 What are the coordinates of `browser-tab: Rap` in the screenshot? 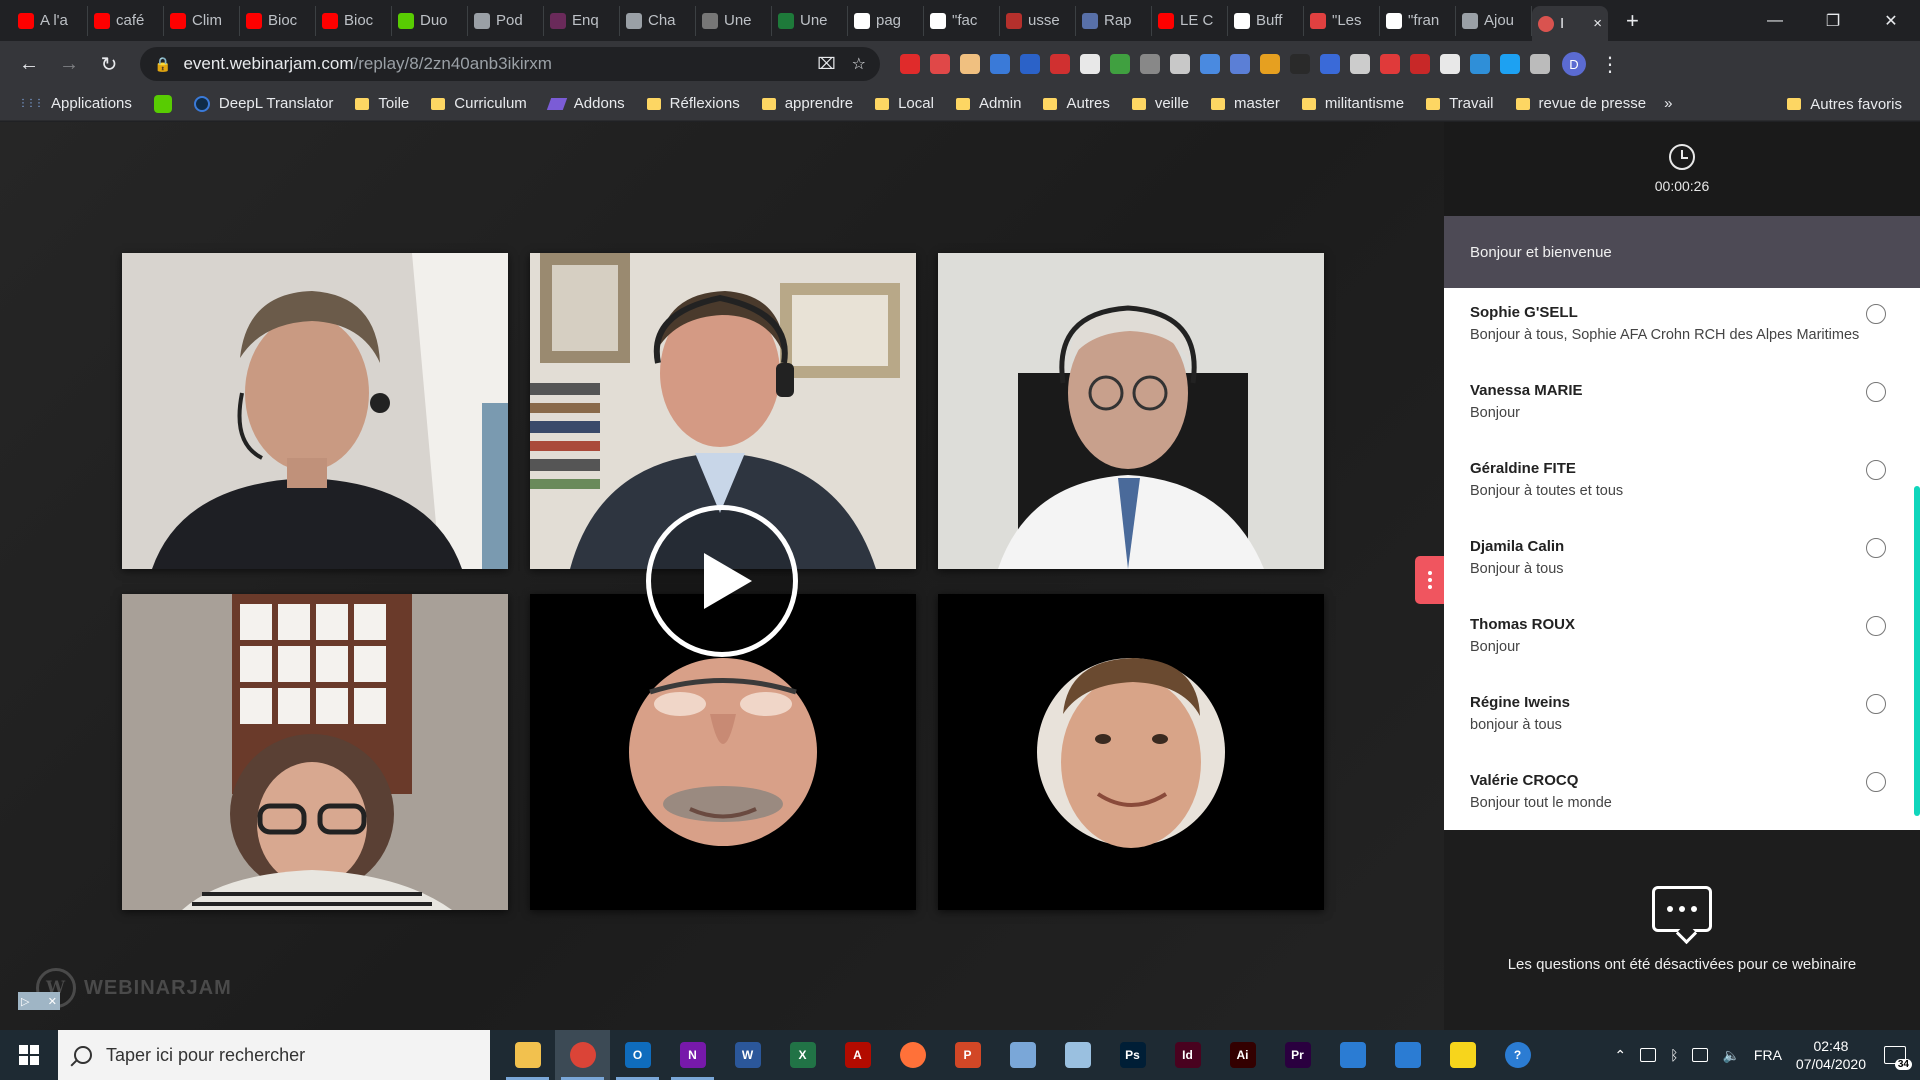 It's located at (1114, 20).